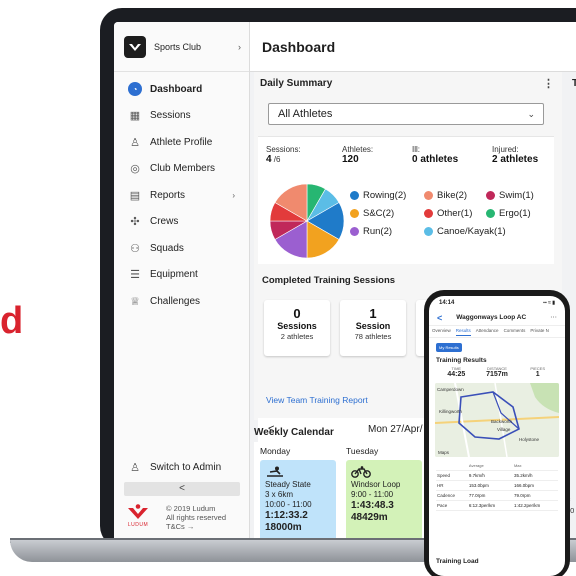 This screenshot has height=576, width=576. I want to click on collapse-sidebar-button: <, so click(182, 489).